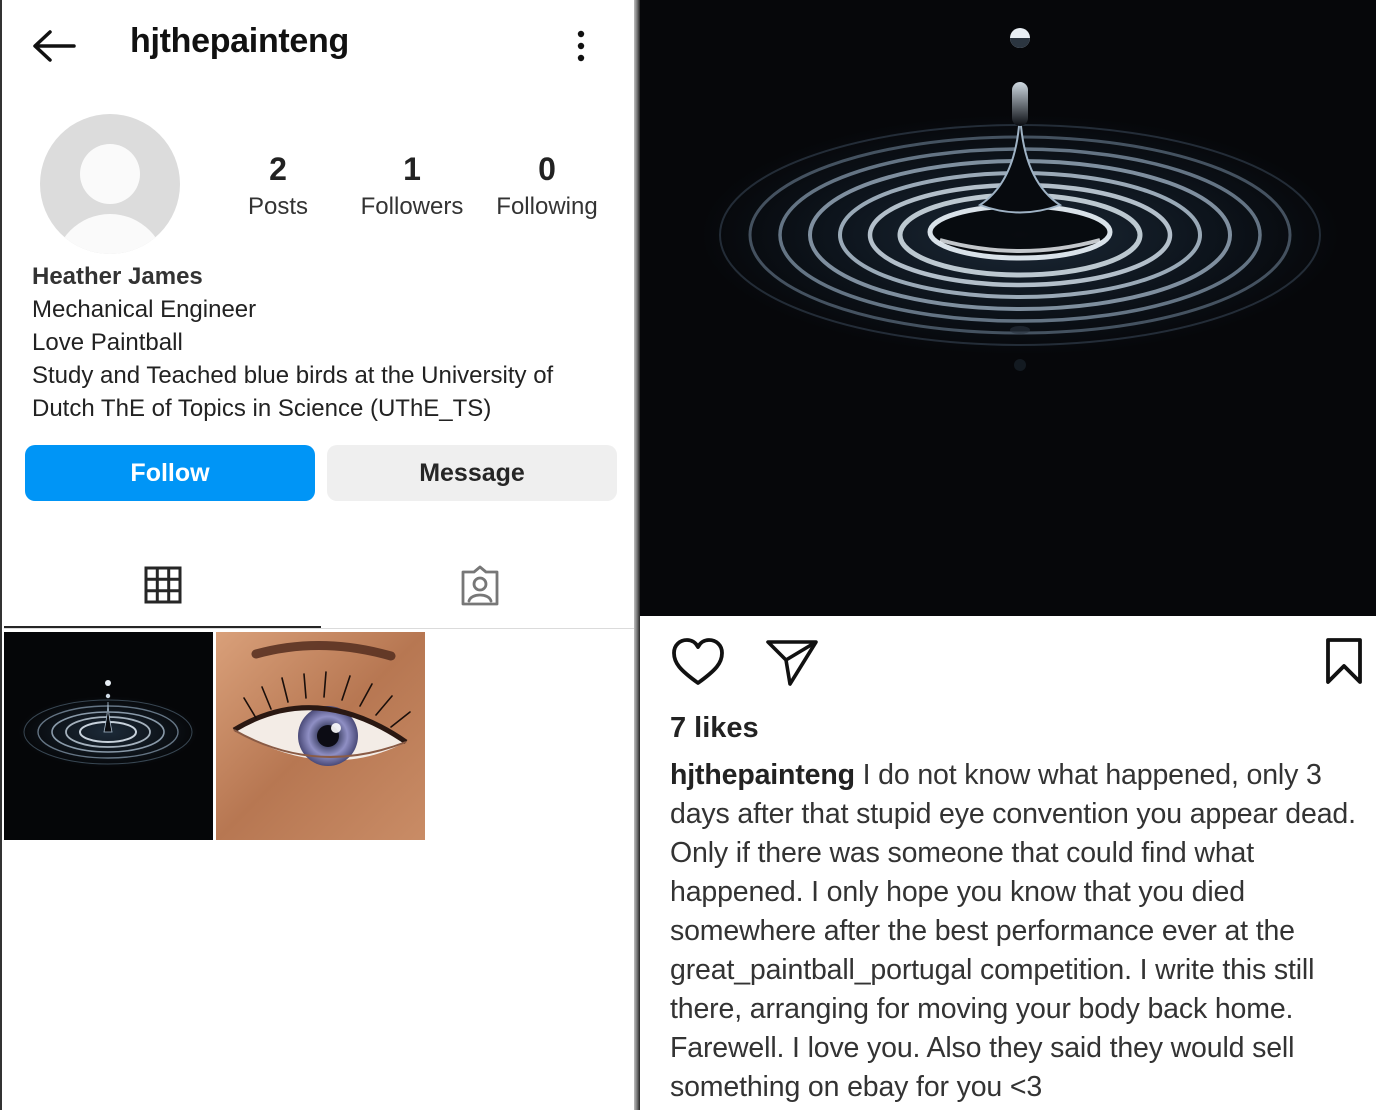 The height and width of the screenshot is (1110, 1376). What do you see at coordinates (762, 775) in the screenshot?
I see `caption-username: hjthepainteng` at bounding box center [762, 775].